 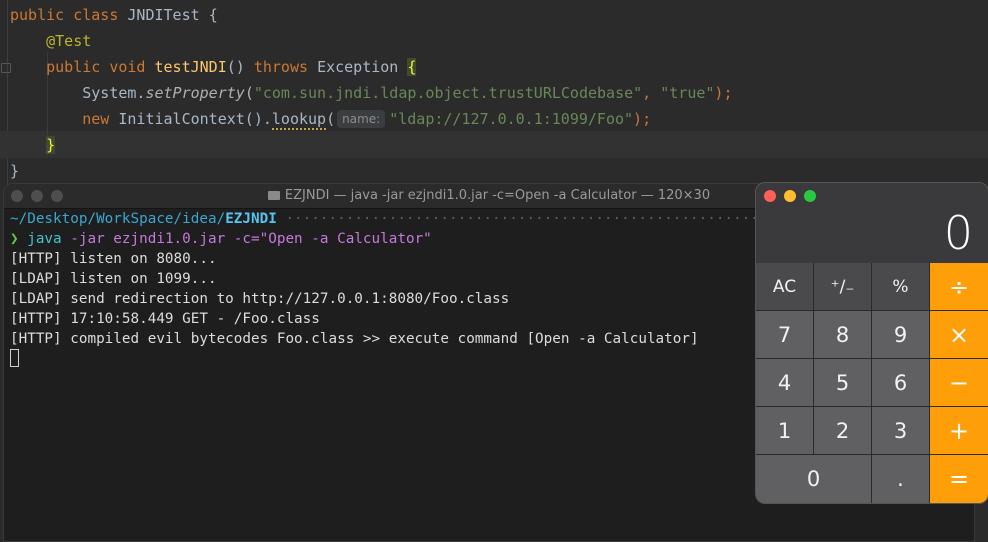 I want to click on matched-brace: {, so click(x=412, y=67).